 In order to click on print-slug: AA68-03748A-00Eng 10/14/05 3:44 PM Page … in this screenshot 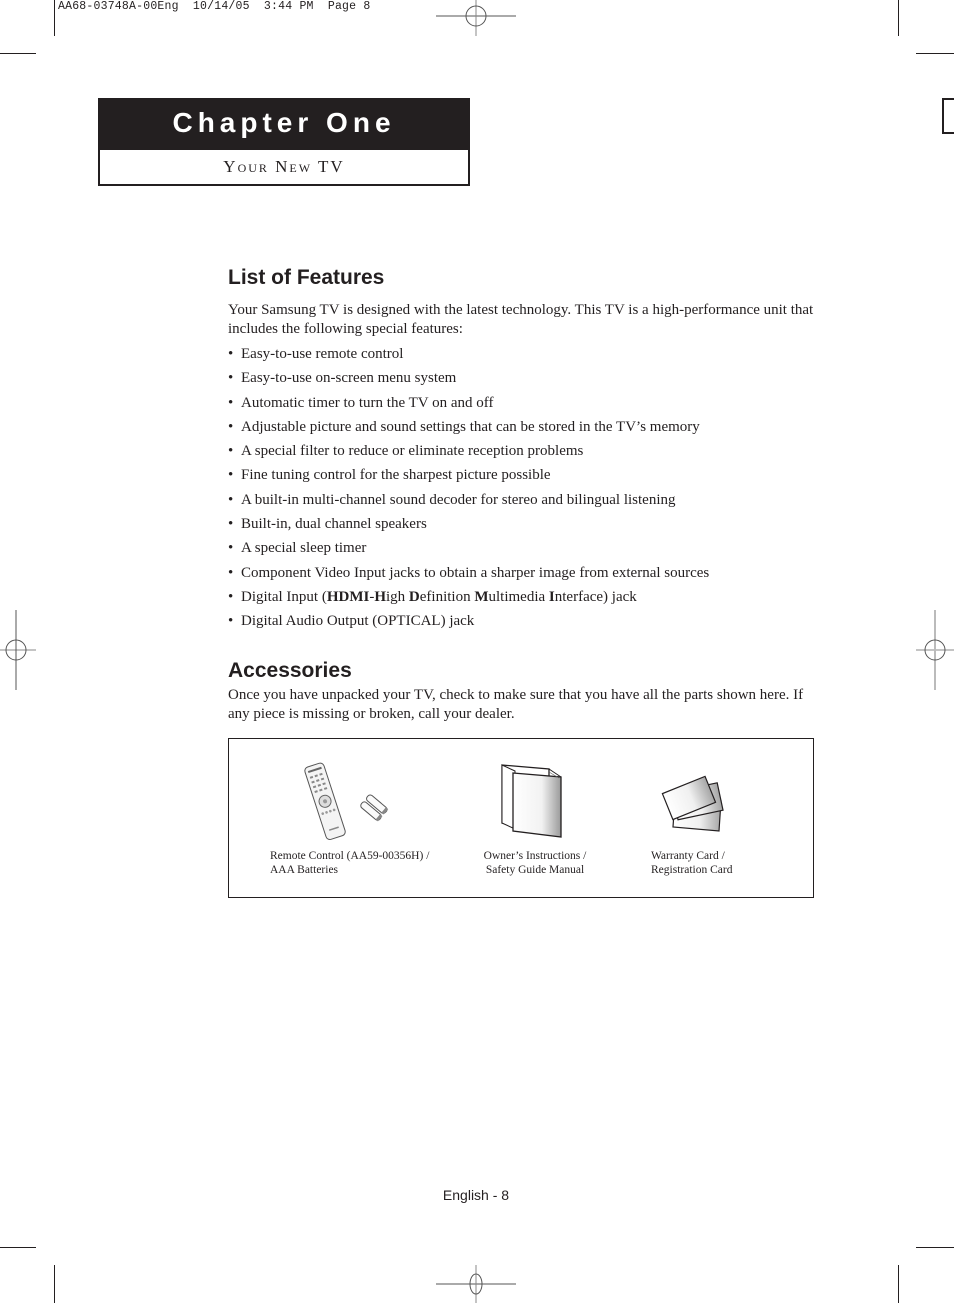, I will do `click(214, 6)`.